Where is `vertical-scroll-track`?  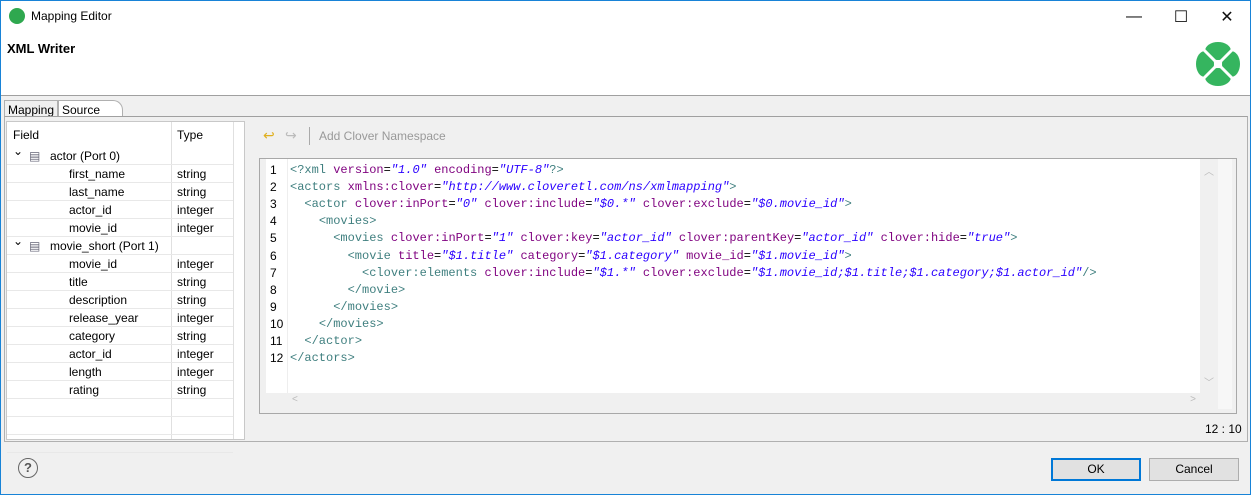 vertical-scroll-track is located at coordinates (1225, 284).